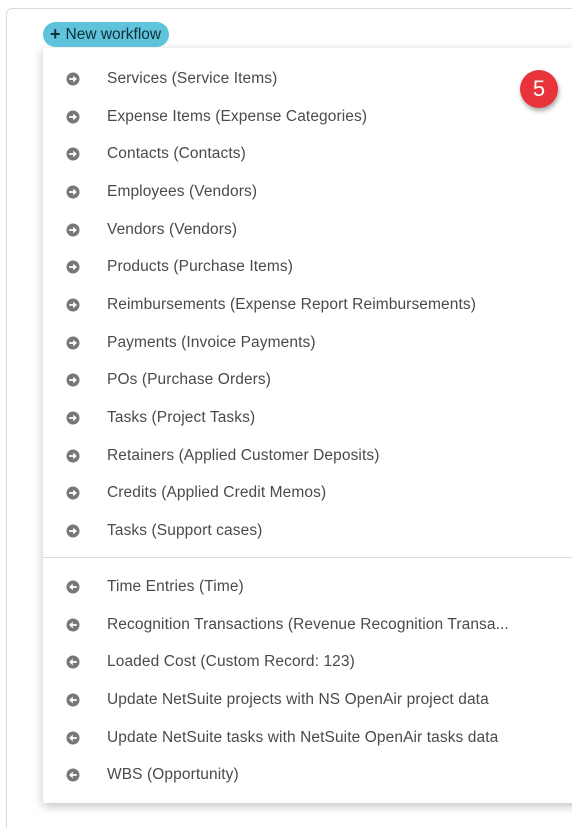 This screenshot has width=572, height=828. What do you see at coordinates (175, 586) in the screenshot?
I see `menu-item-label: Time Entries (Time)` at bounding box center [175, 586].